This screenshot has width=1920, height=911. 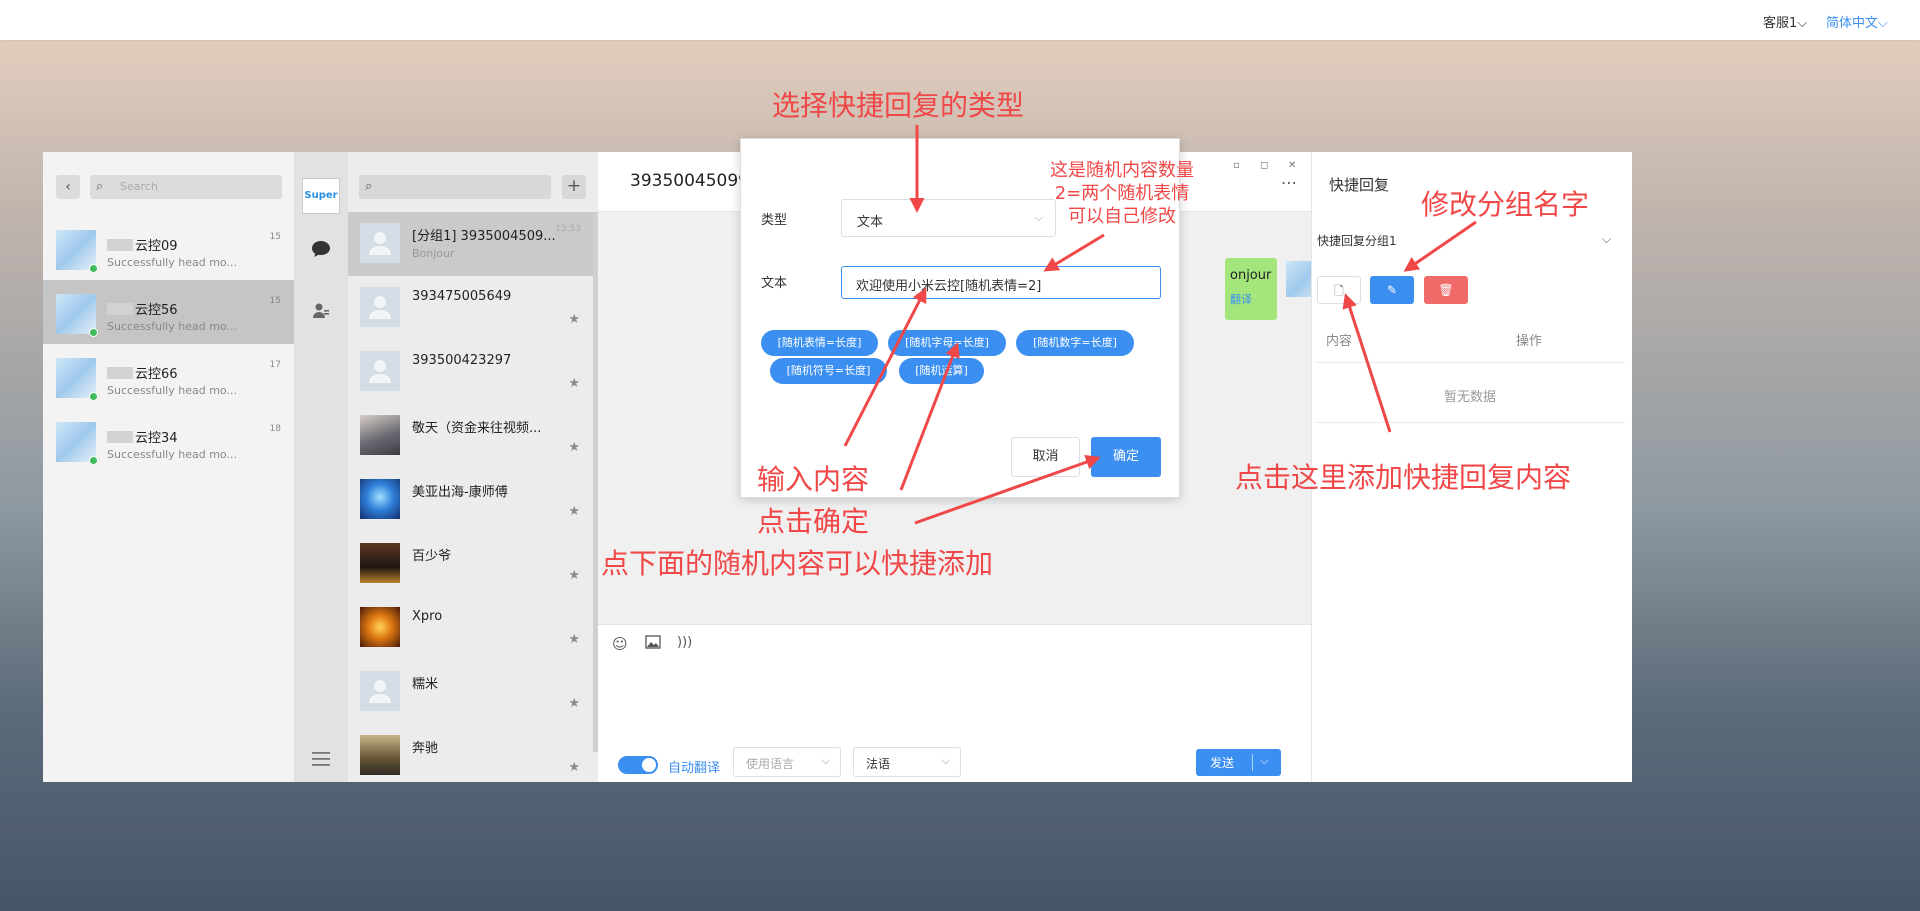 I want to click on annotation-select-type: 选择快捷回复的类型, so click(x=898, y=105).